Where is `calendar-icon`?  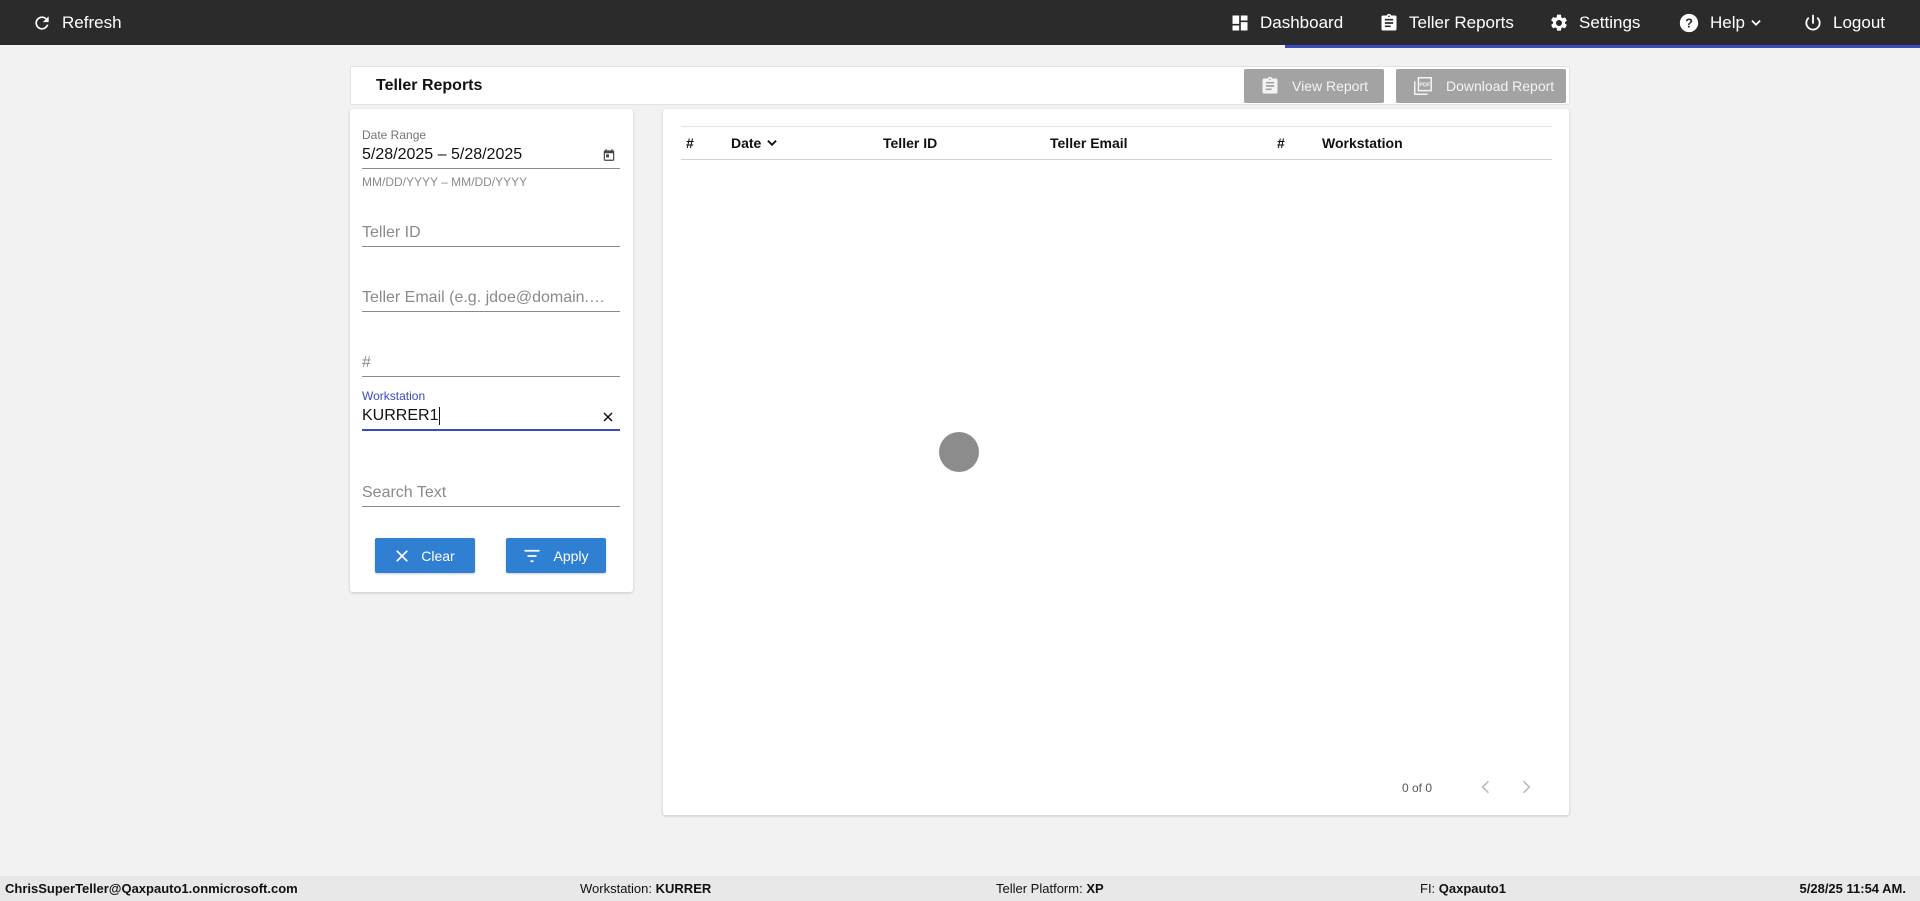 calendar-icon is located at coordinates (609, 155).